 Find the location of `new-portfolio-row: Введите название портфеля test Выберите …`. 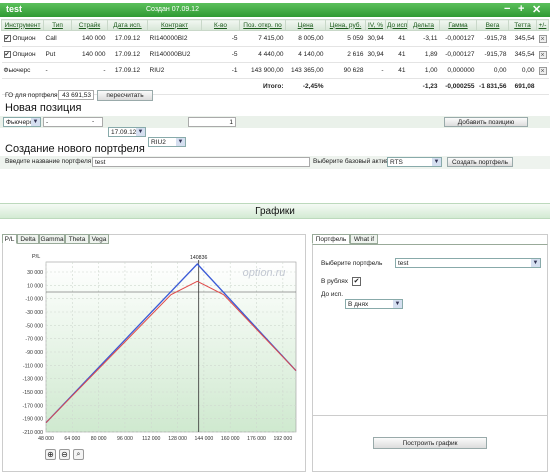

new-portfolio-row: Введите название портфеля test Выберите … is located at coordinates (275, 162).